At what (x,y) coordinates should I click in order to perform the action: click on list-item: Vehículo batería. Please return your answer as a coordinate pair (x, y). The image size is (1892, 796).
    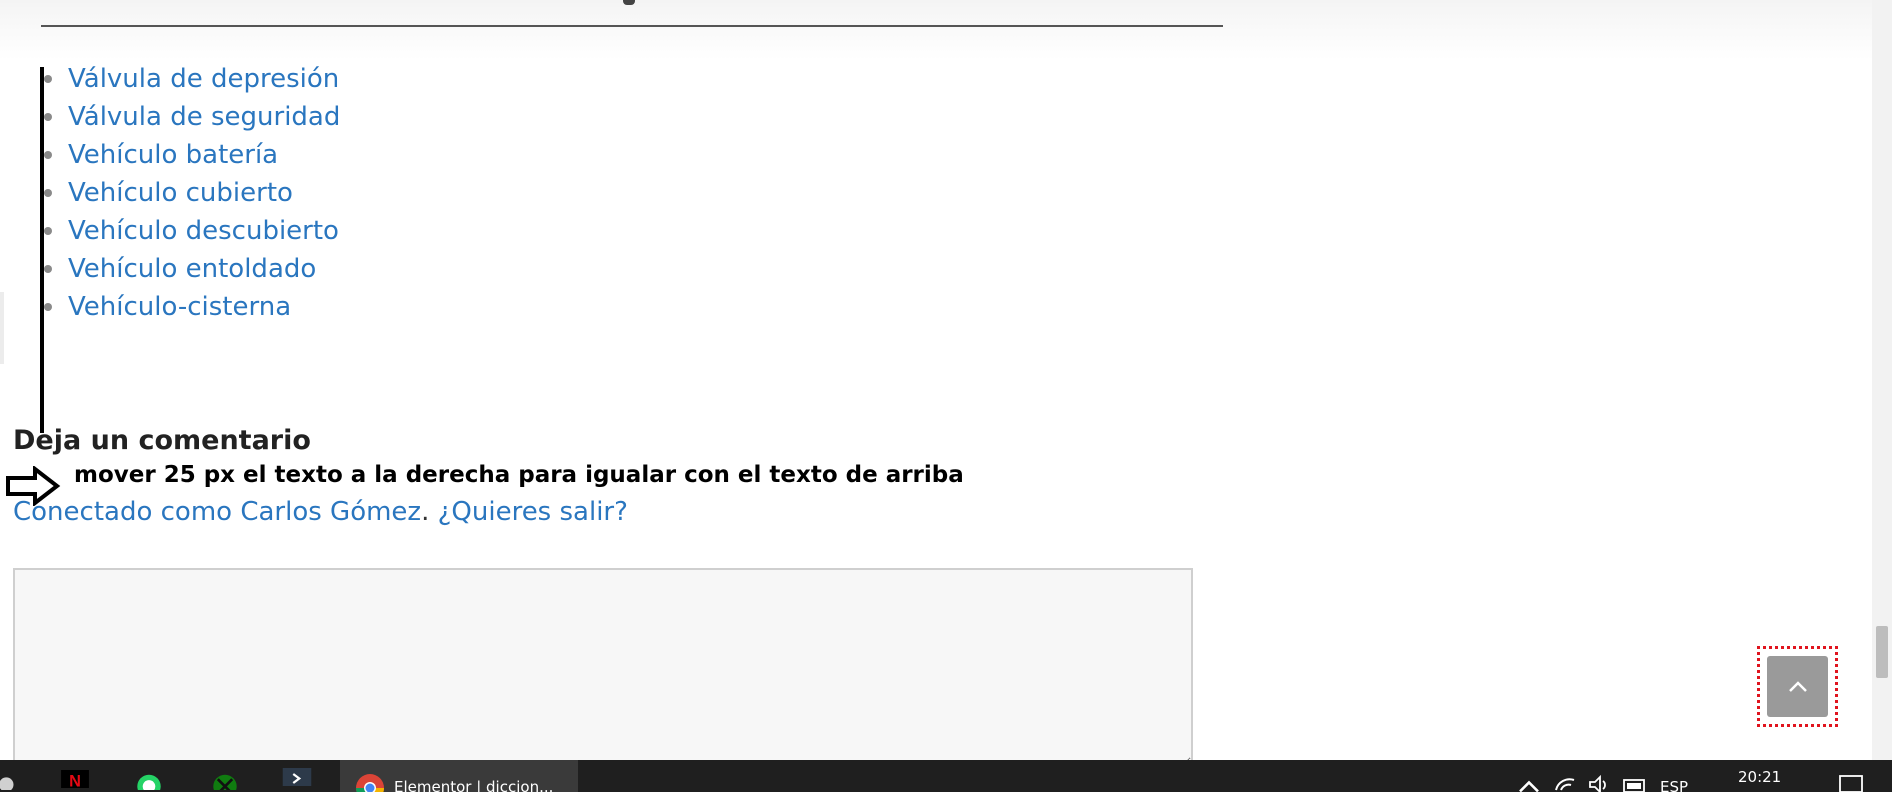
    Looking at the image, I should click on (192, 155).